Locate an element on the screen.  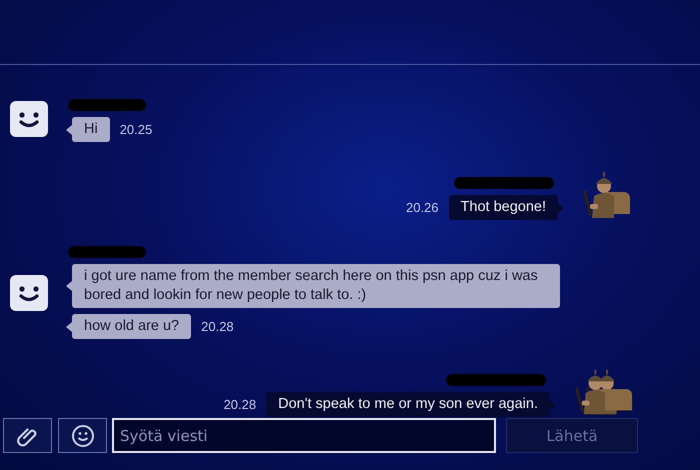
attach-button is located at coordinates (27, 435).